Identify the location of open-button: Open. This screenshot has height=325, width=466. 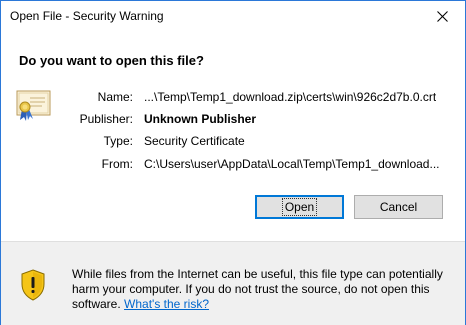
(299, 207).